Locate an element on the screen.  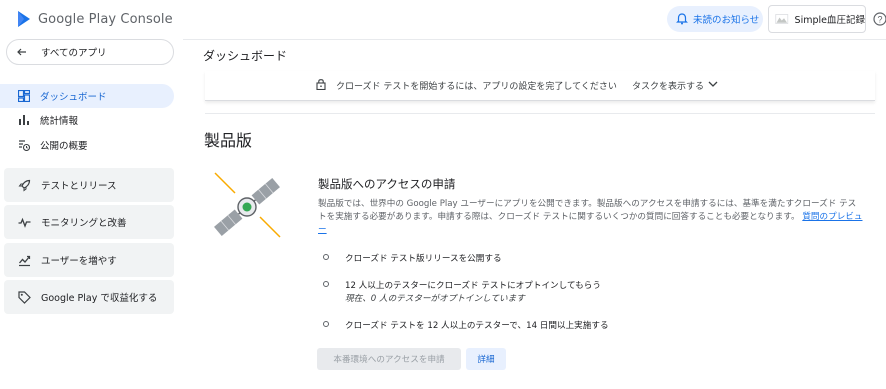
play-console-logo-icon is located at coordinates (24, 19).